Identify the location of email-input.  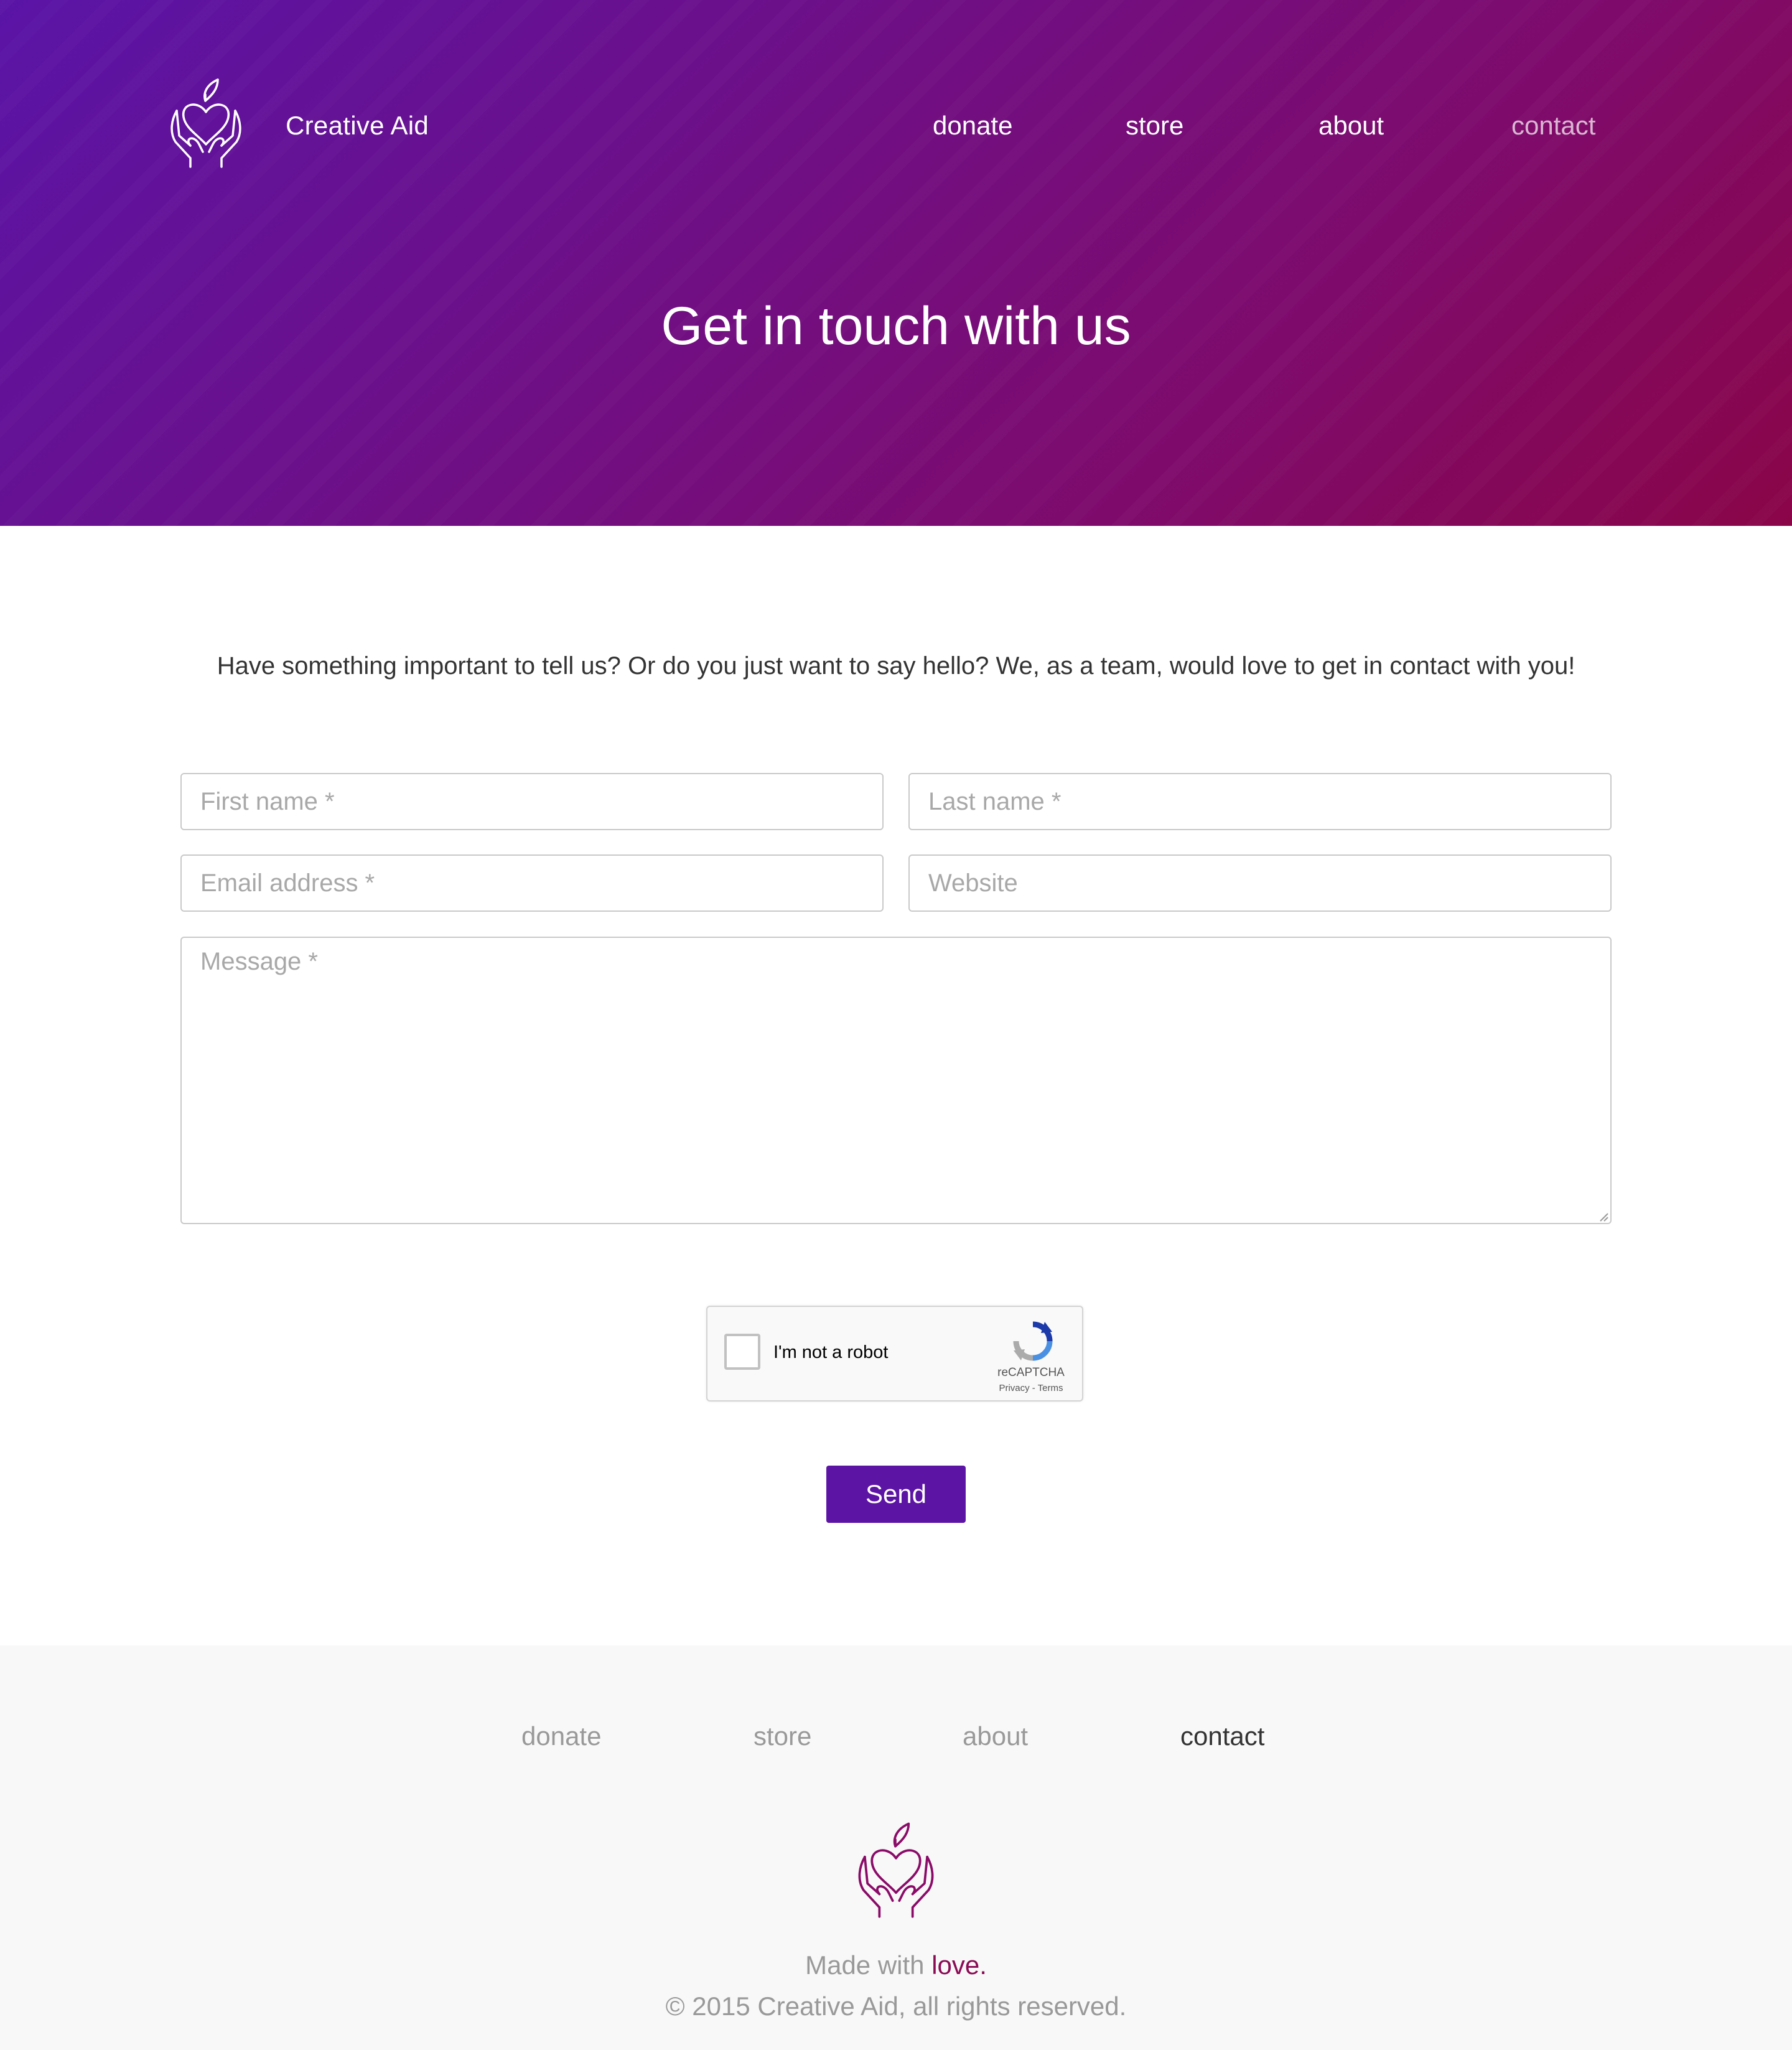
(532, 883).